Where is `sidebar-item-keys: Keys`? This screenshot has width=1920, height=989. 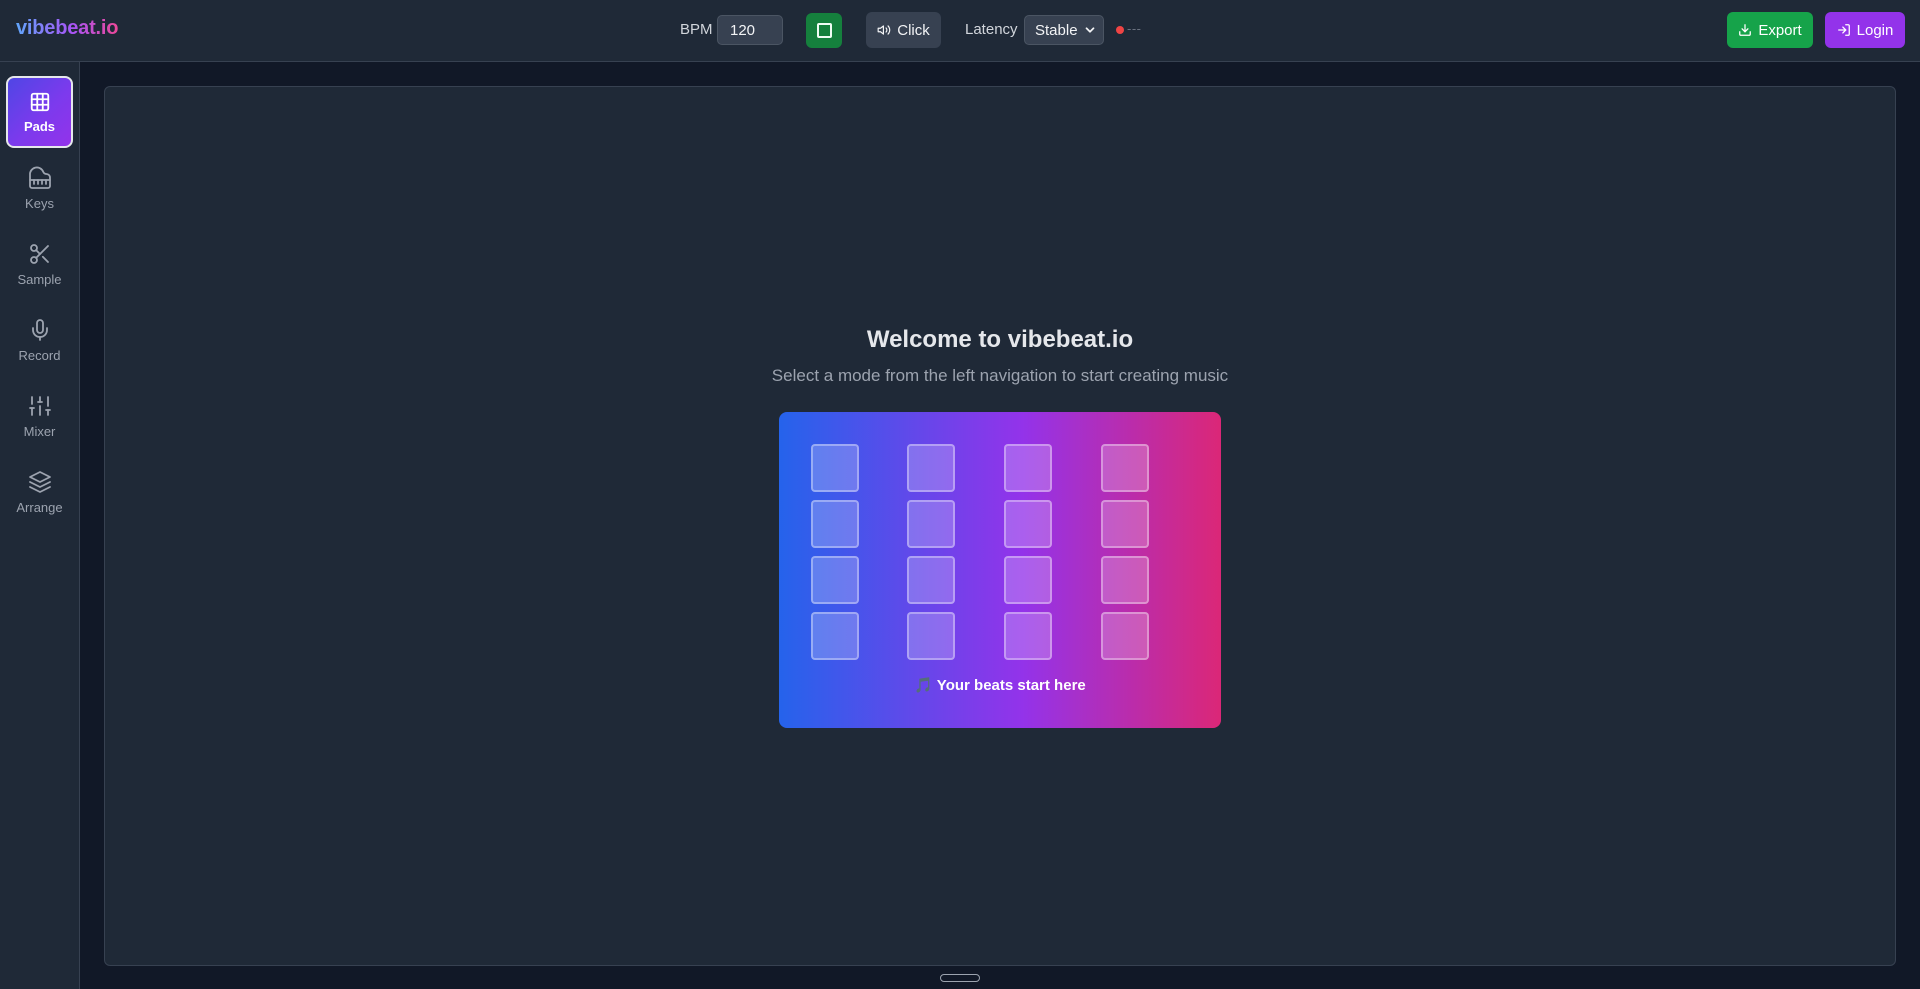 sidebar-item-keys: Keys is located at coordinates (39, 188).